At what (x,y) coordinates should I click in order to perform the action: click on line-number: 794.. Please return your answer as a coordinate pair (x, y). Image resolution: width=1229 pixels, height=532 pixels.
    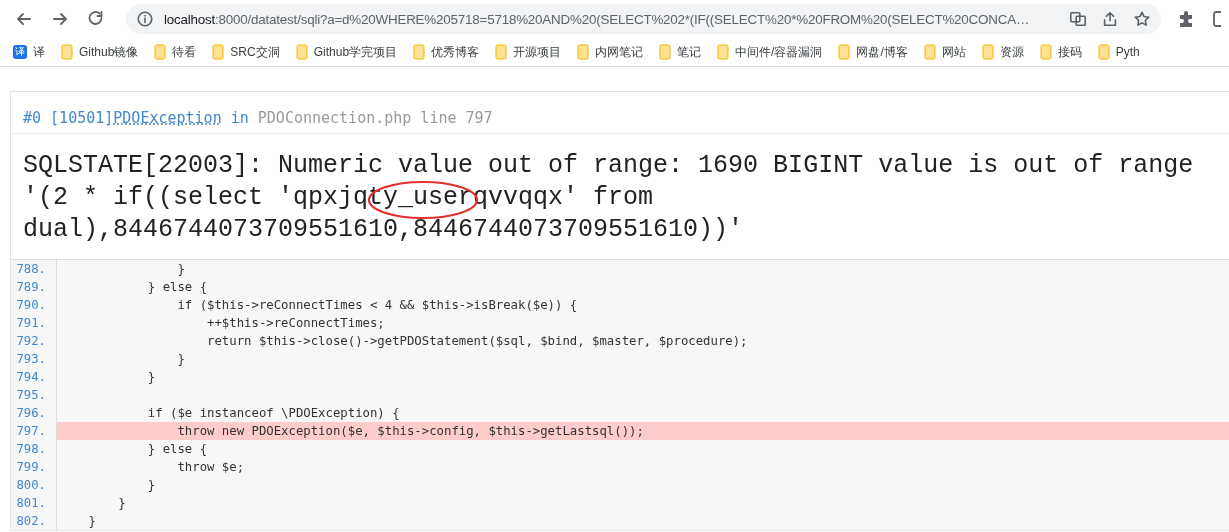
    Looking at the image, I should click on (34, 377).